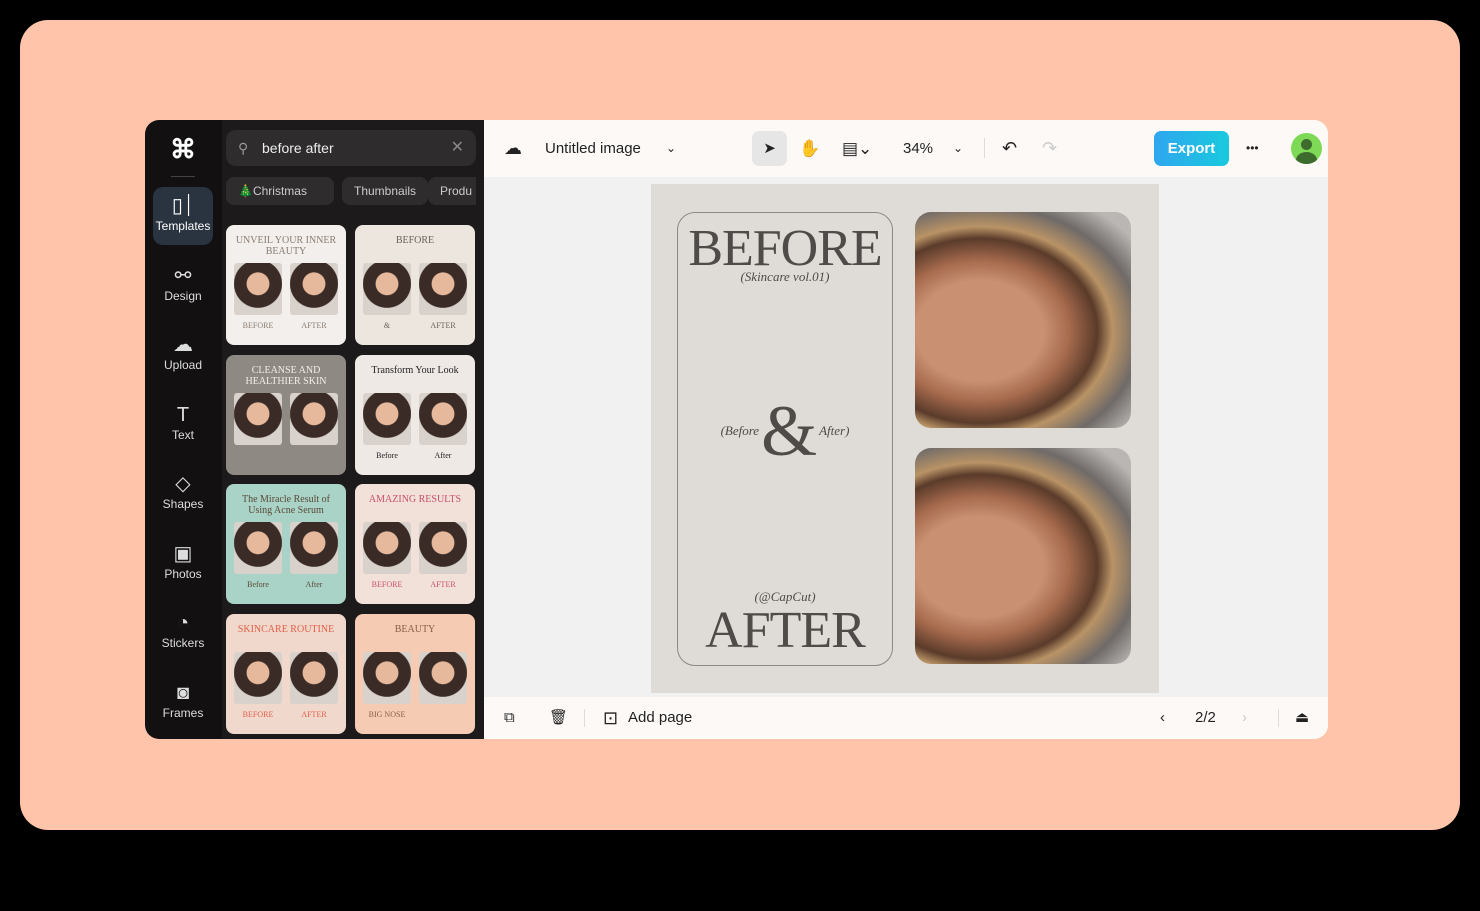  I want to click on next-page-icon: ›, so click(1244, 718).